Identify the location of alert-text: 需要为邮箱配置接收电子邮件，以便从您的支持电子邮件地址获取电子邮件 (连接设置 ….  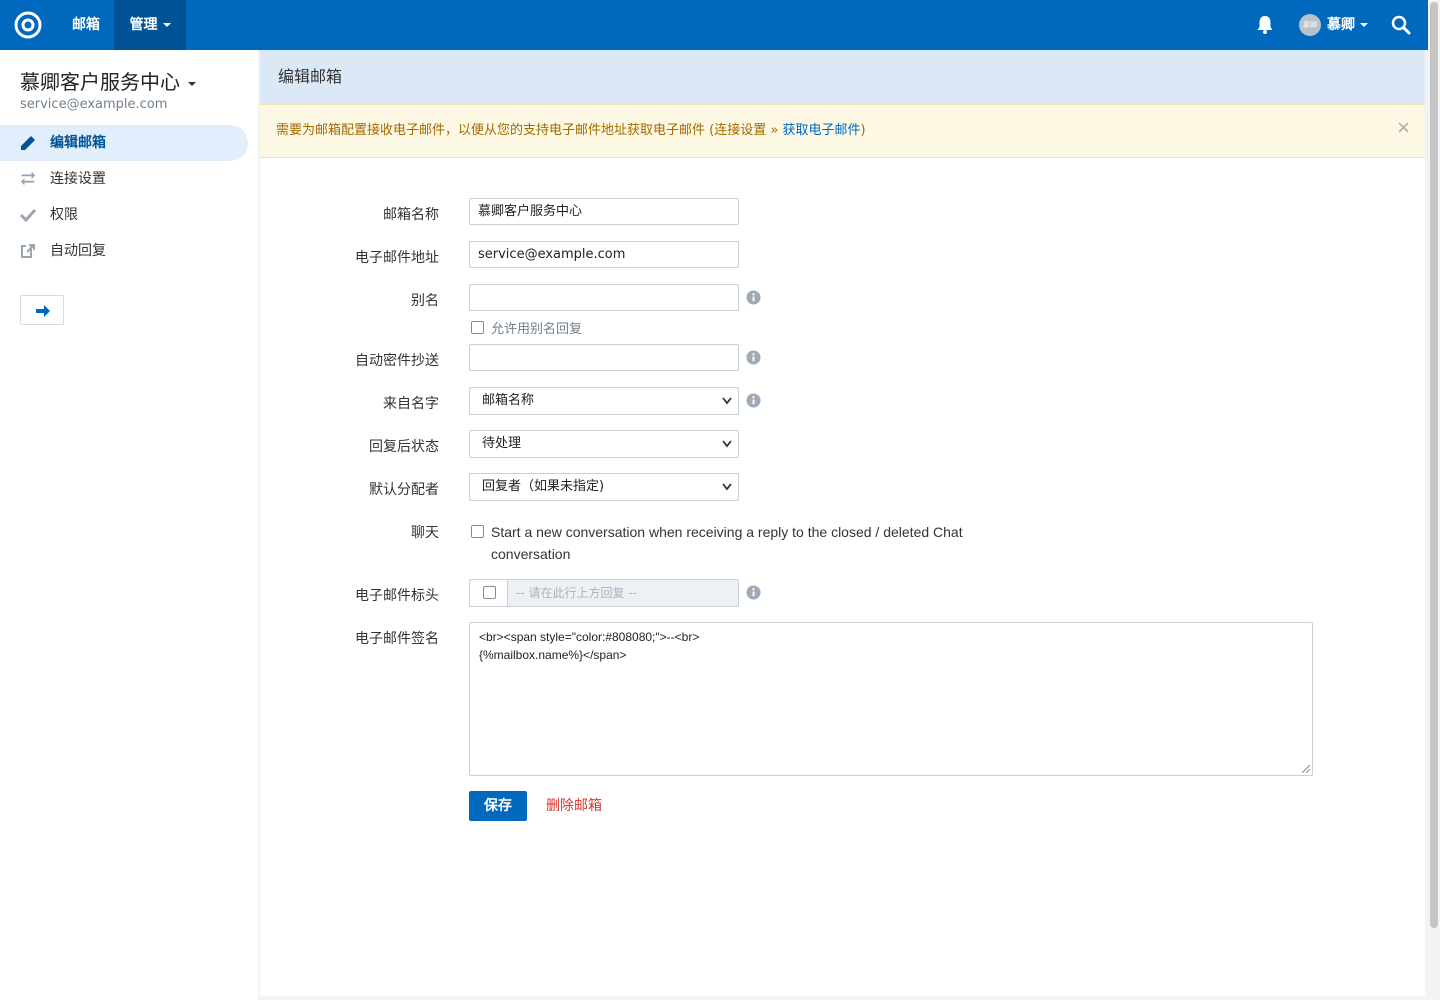
(571, 131).